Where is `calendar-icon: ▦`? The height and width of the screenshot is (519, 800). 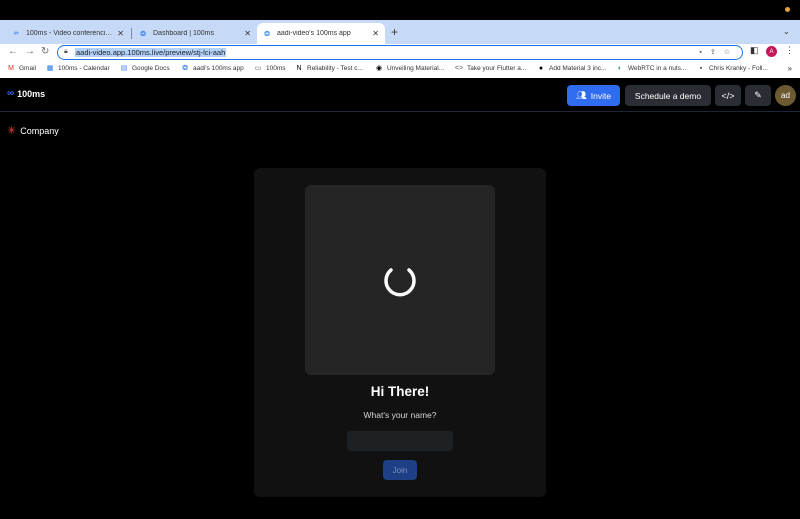
calendar-icon: ▦ is located at coordinates (50, 68).